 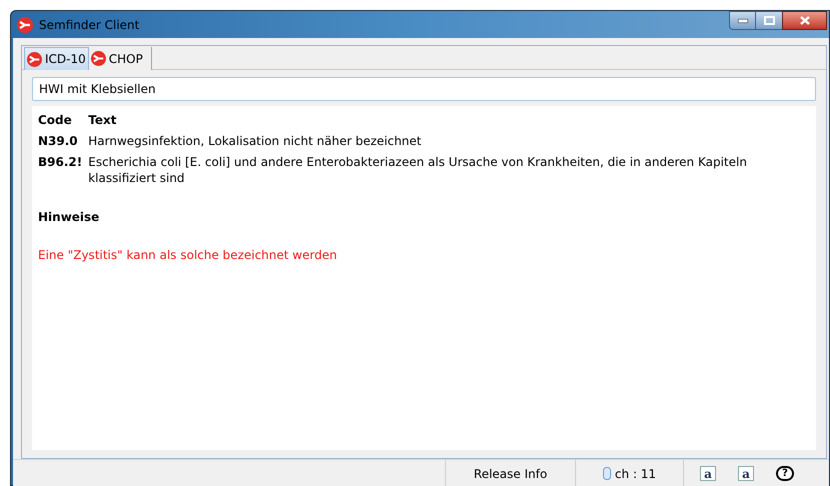 I want to click on maximize-button, so click(x=769, y=20).